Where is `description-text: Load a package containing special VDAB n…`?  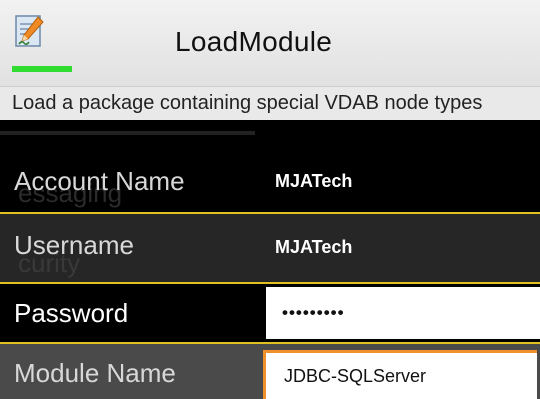 description-text: Load a package containing special VDAB n… is located at coordinates (247, 103).